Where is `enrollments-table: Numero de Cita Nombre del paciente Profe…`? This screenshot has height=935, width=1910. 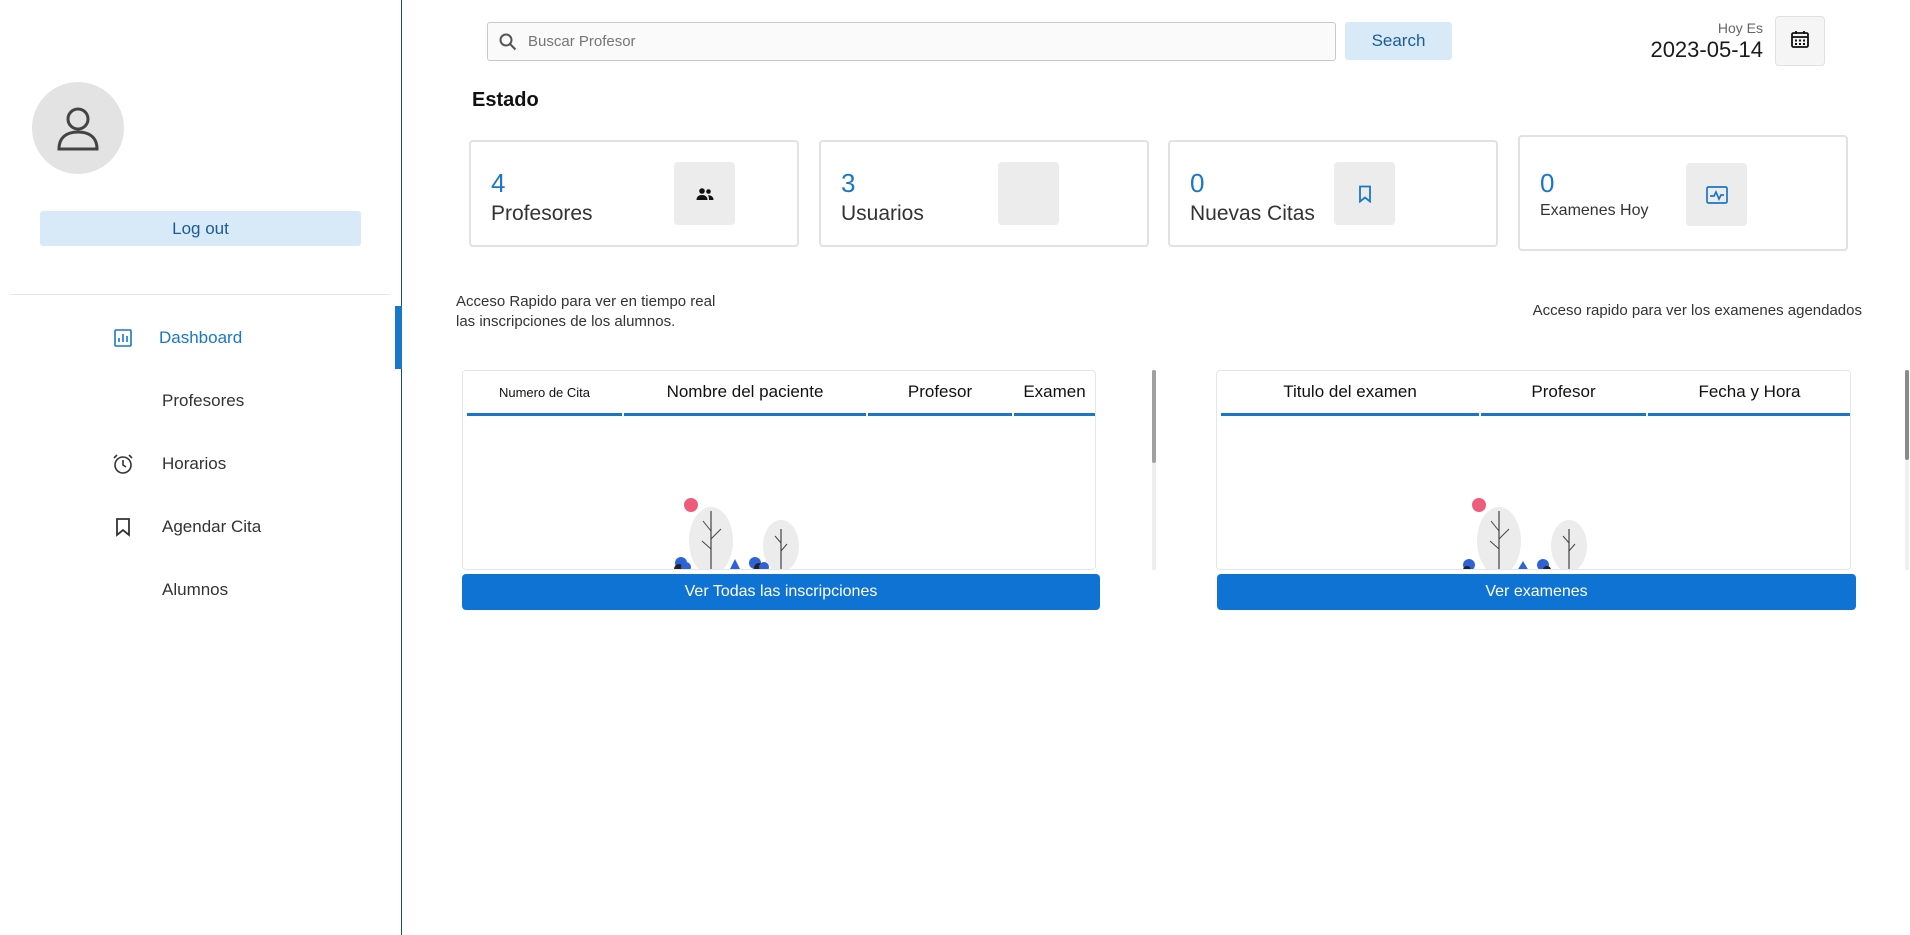
enrollments-table: Numero de Cita Nombre del paciente Profe… is located at coordinates (779, 470).